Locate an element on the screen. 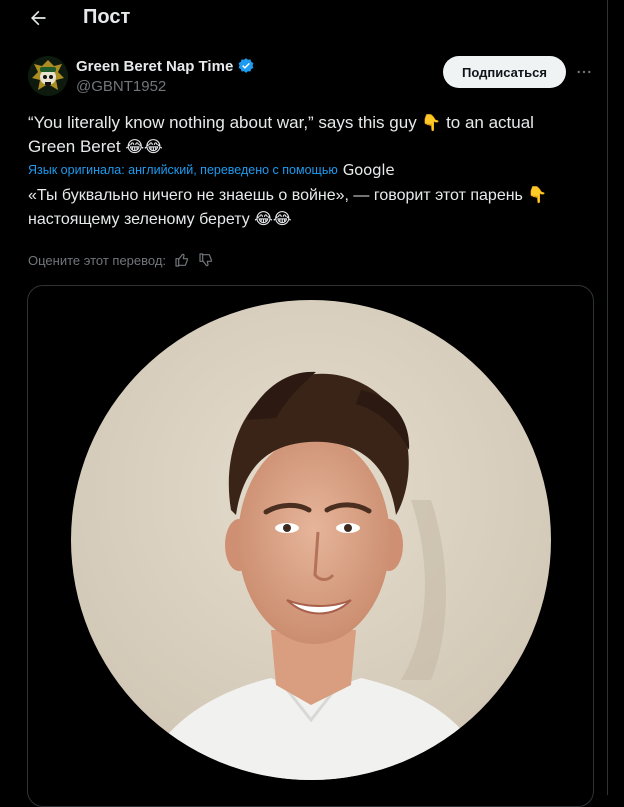 Image resolution: width=624 pixels, height=807 pixels. author-name-text: Green Beret Nap Time is located at coordinates (155, 66).